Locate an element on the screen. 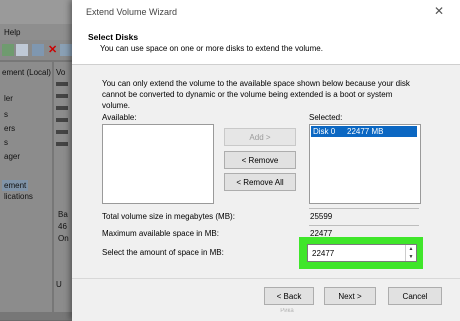 This screenshot has width=460, height=321. background-titlebar is located at coordinates (36, 12).